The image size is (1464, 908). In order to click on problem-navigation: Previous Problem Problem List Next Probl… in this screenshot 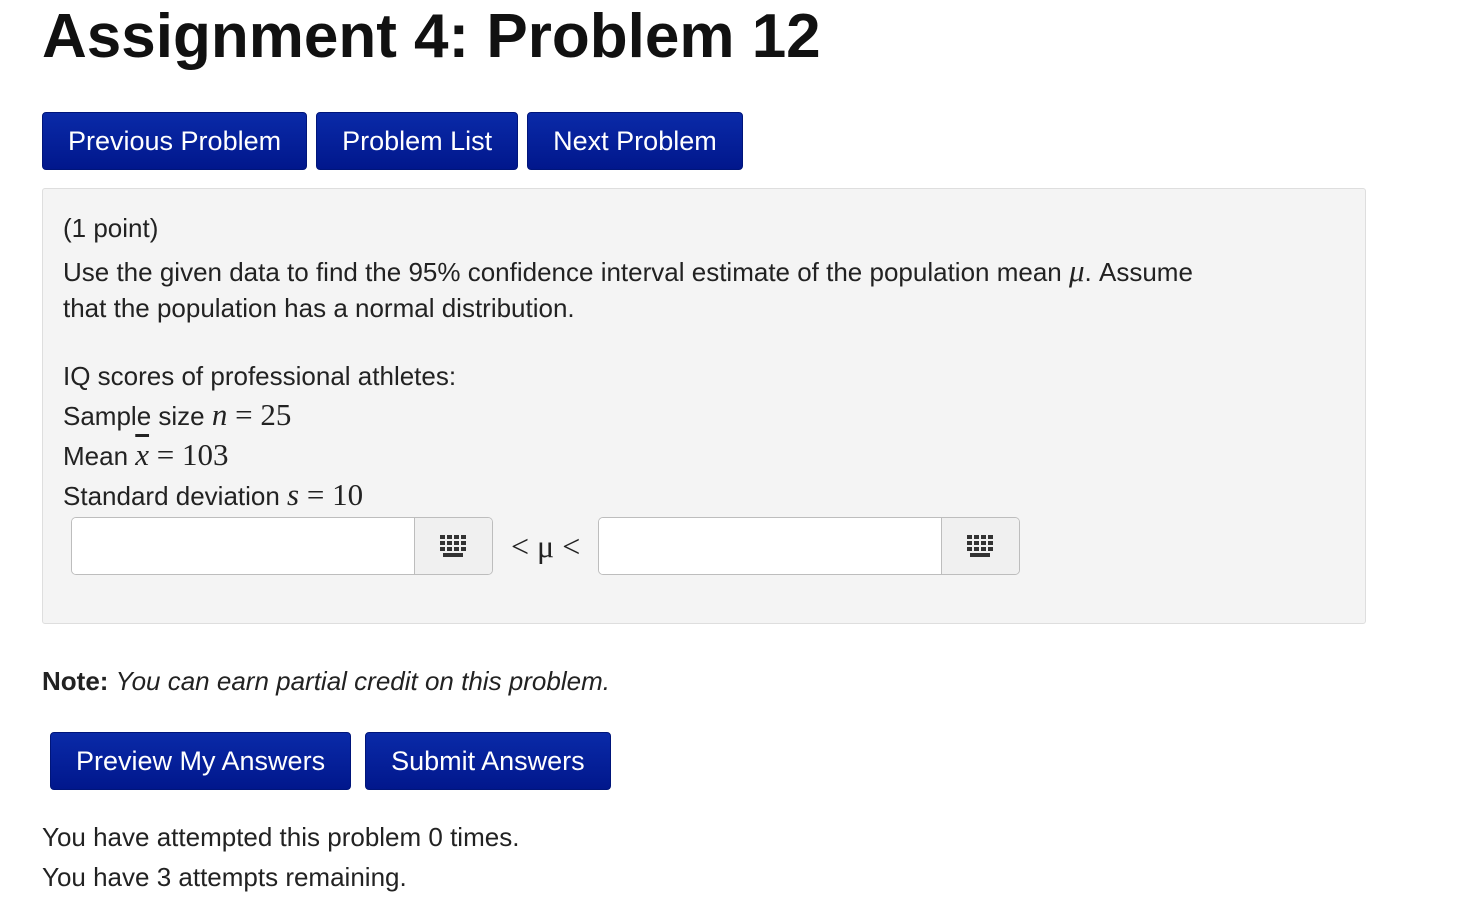, I will do `click(392, 141)`.